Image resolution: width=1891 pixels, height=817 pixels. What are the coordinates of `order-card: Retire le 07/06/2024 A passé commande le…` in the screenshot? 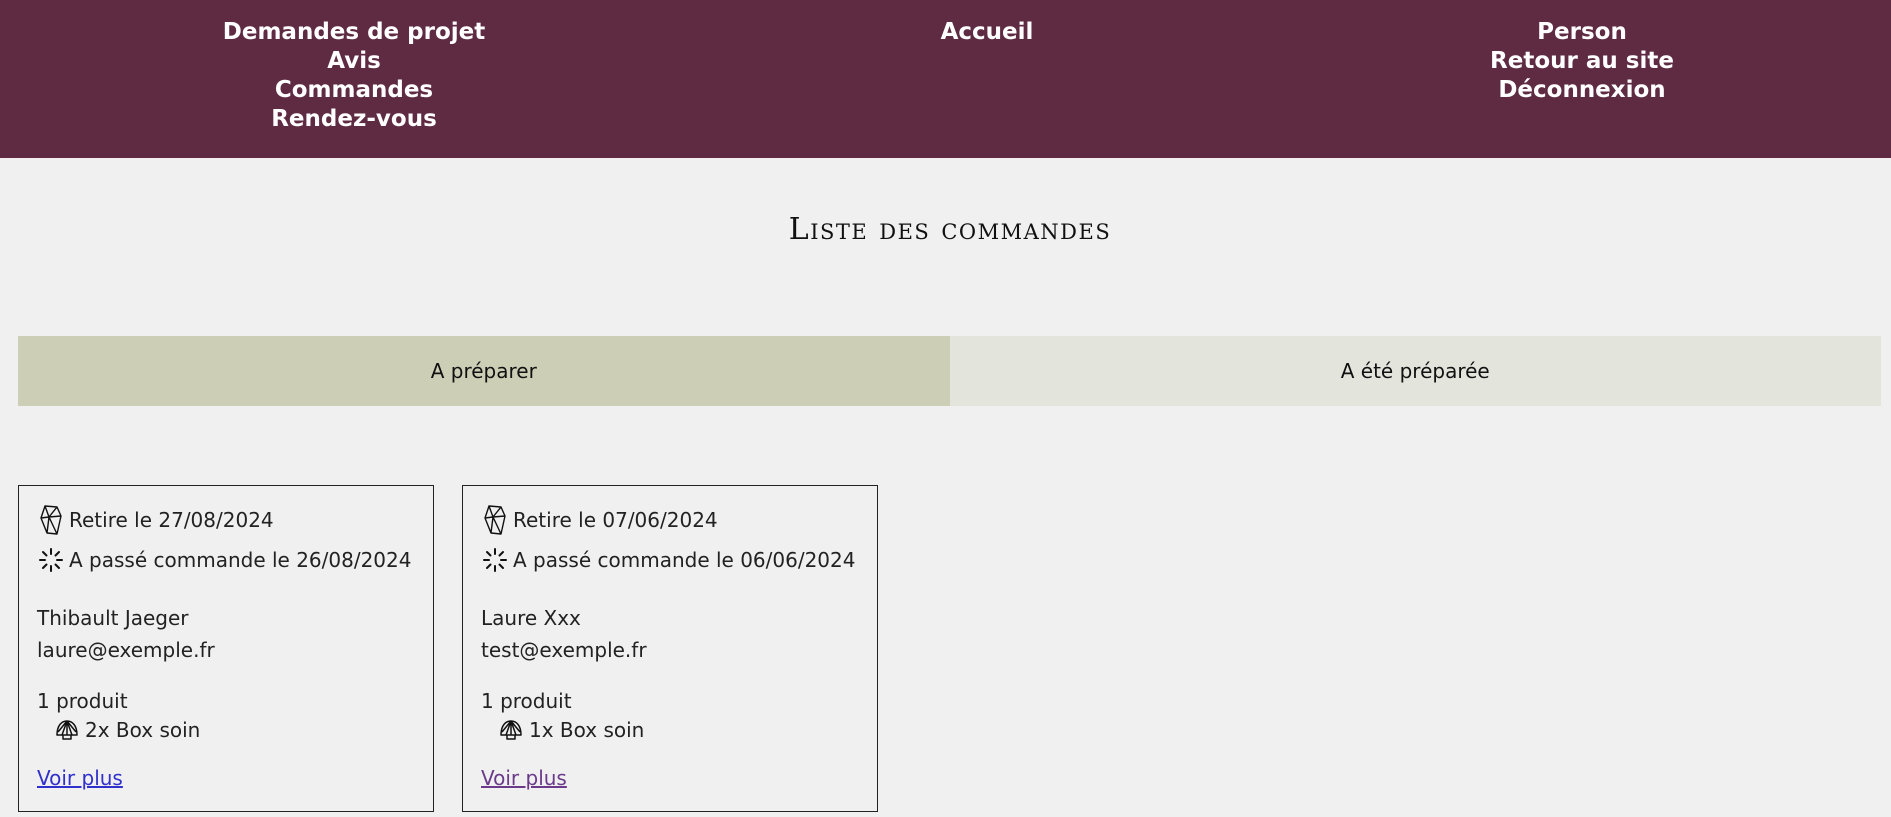 It's located at (670, 648).